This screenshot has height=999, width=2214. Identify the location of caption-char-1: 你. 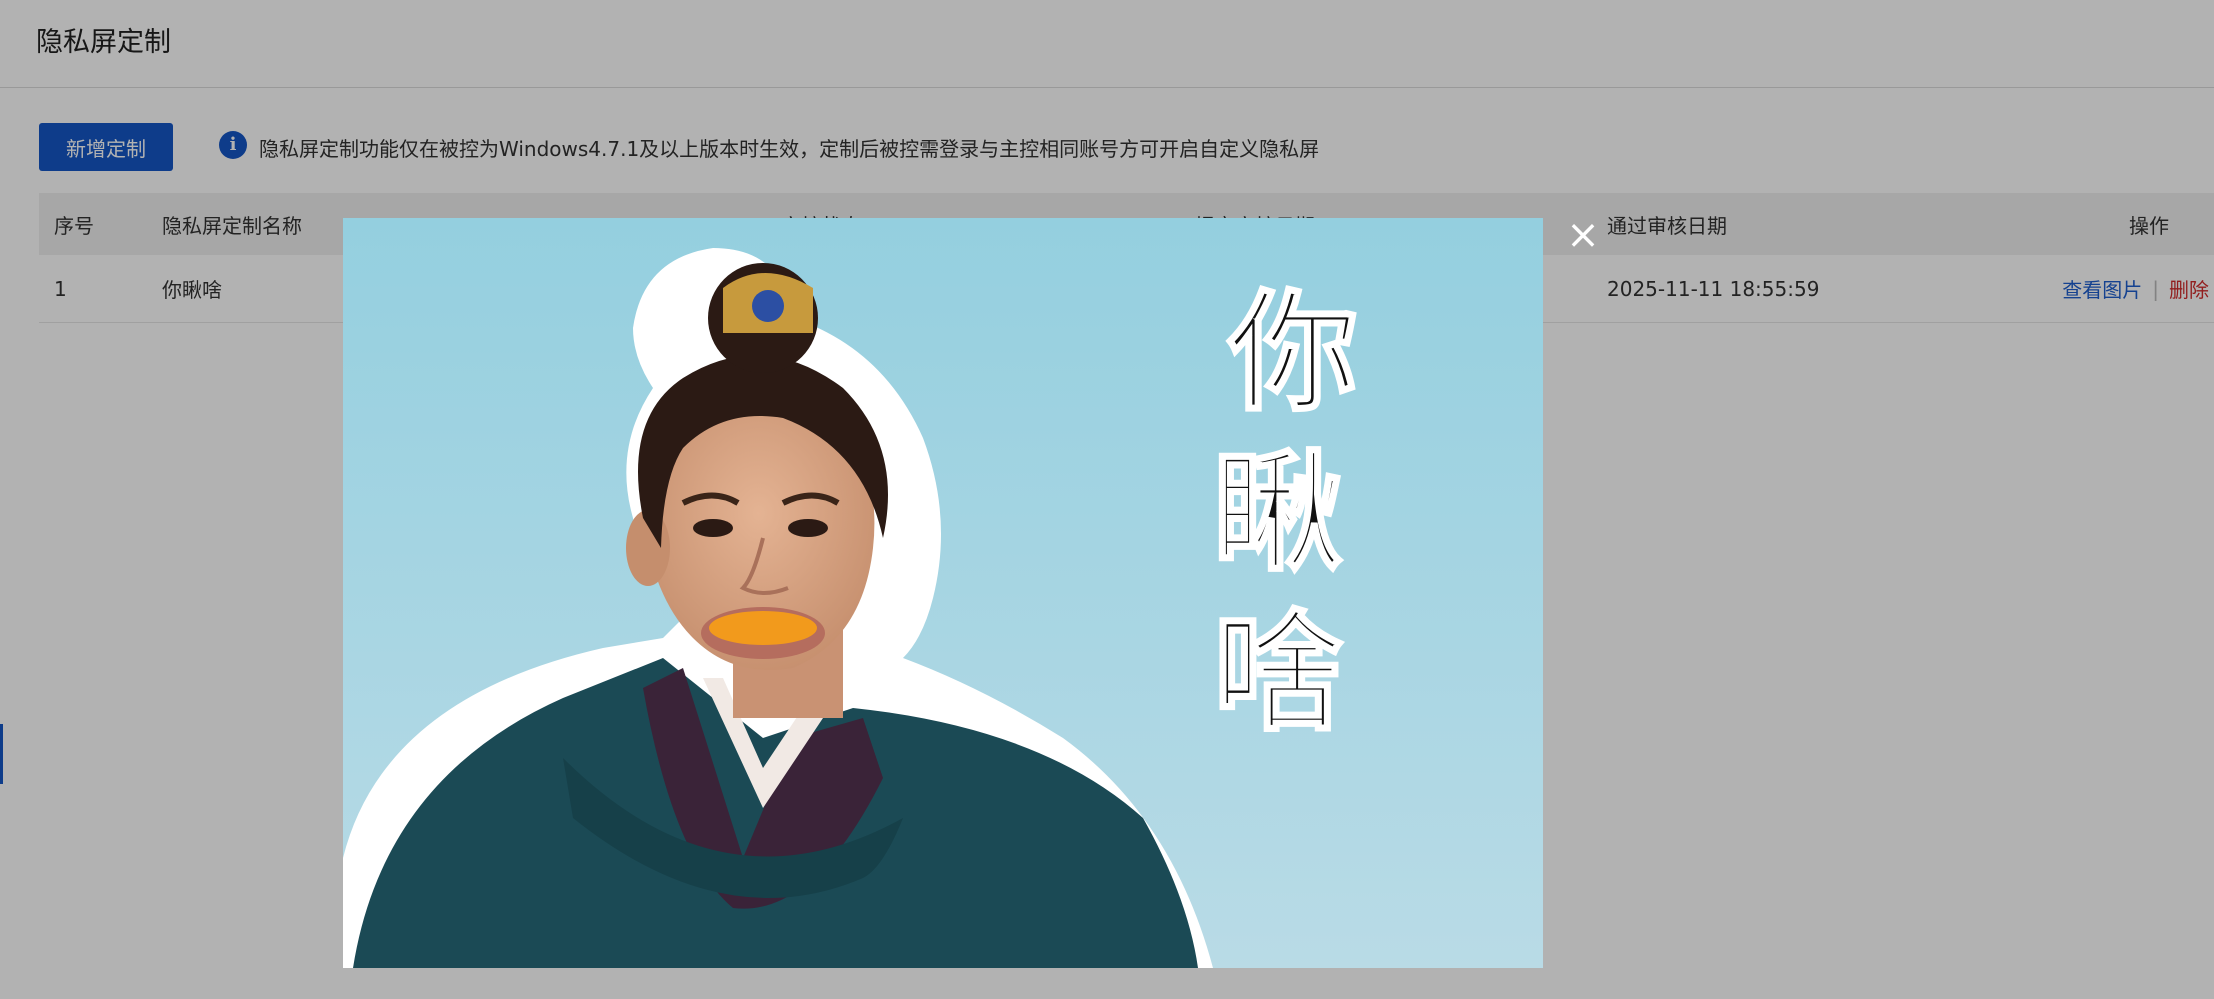
(1292, 352).